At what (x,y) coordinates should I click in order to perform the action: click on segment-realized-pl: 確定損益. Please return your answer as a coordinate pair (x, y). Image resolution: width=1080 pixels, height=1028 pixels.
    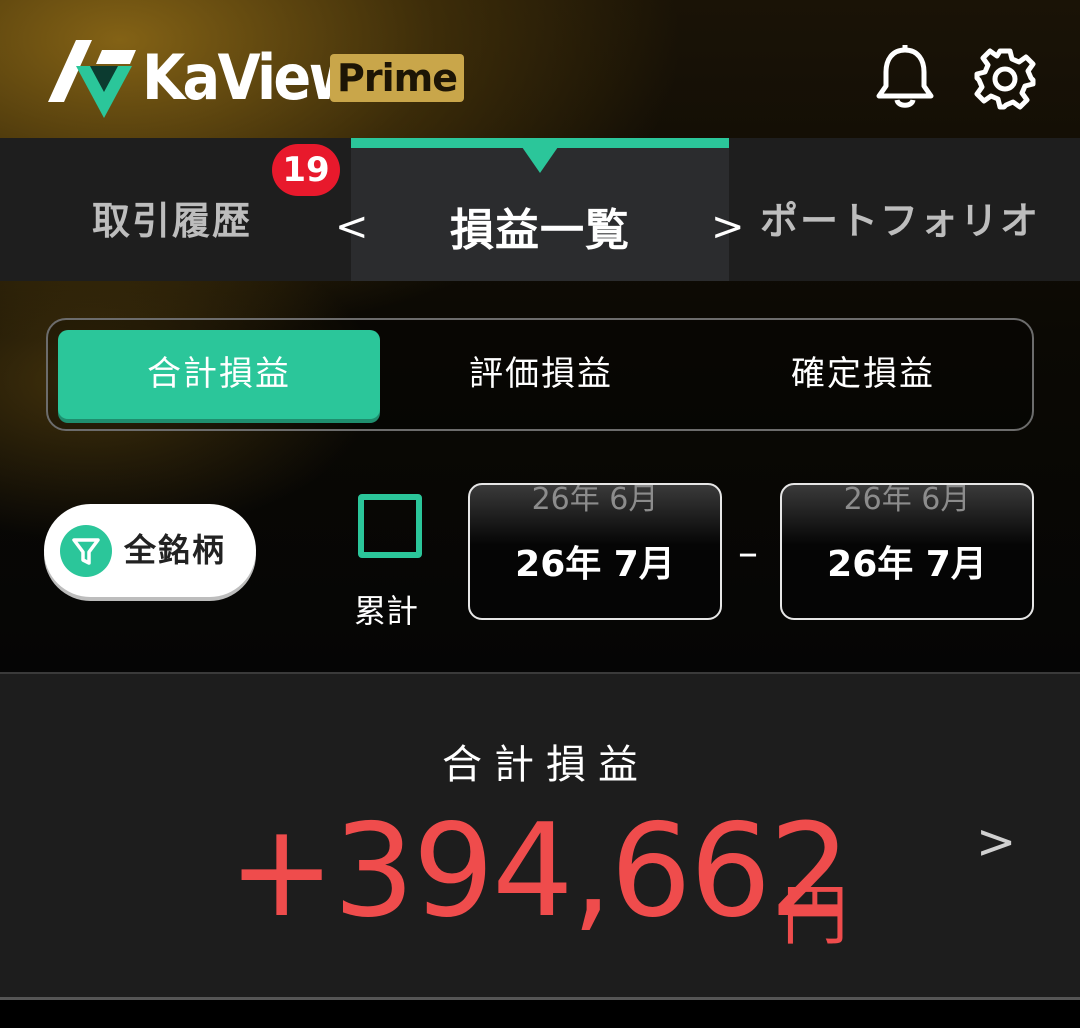
    Looking at the image, I should click on (863, 374).